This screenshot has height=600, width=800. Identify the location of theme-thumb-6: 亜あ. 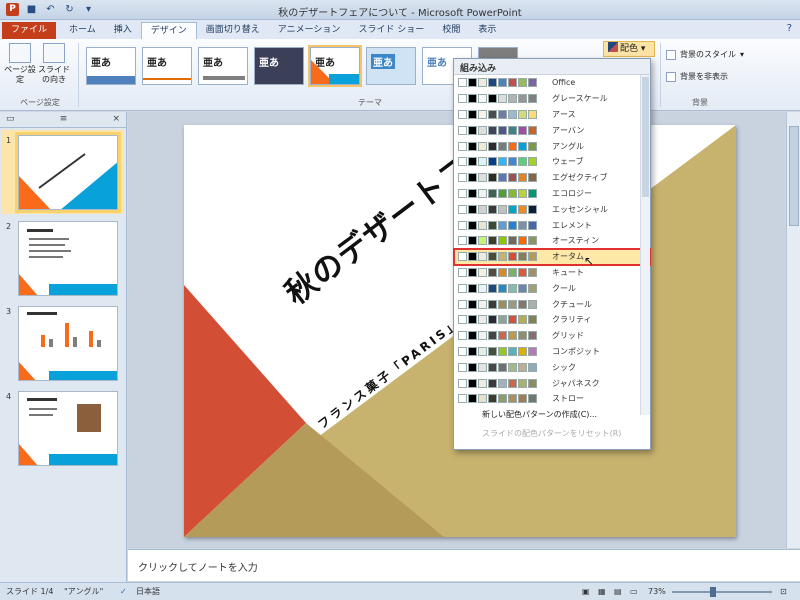
(391, 66).